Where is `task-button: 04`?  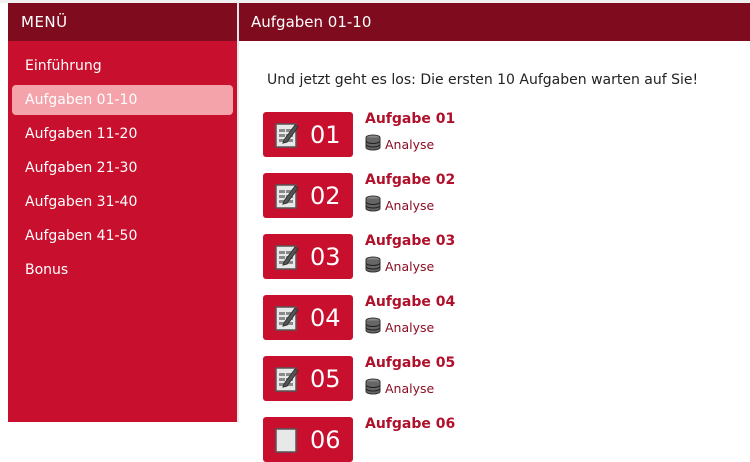
task-button: 04 is located at coordinates (308, 317).